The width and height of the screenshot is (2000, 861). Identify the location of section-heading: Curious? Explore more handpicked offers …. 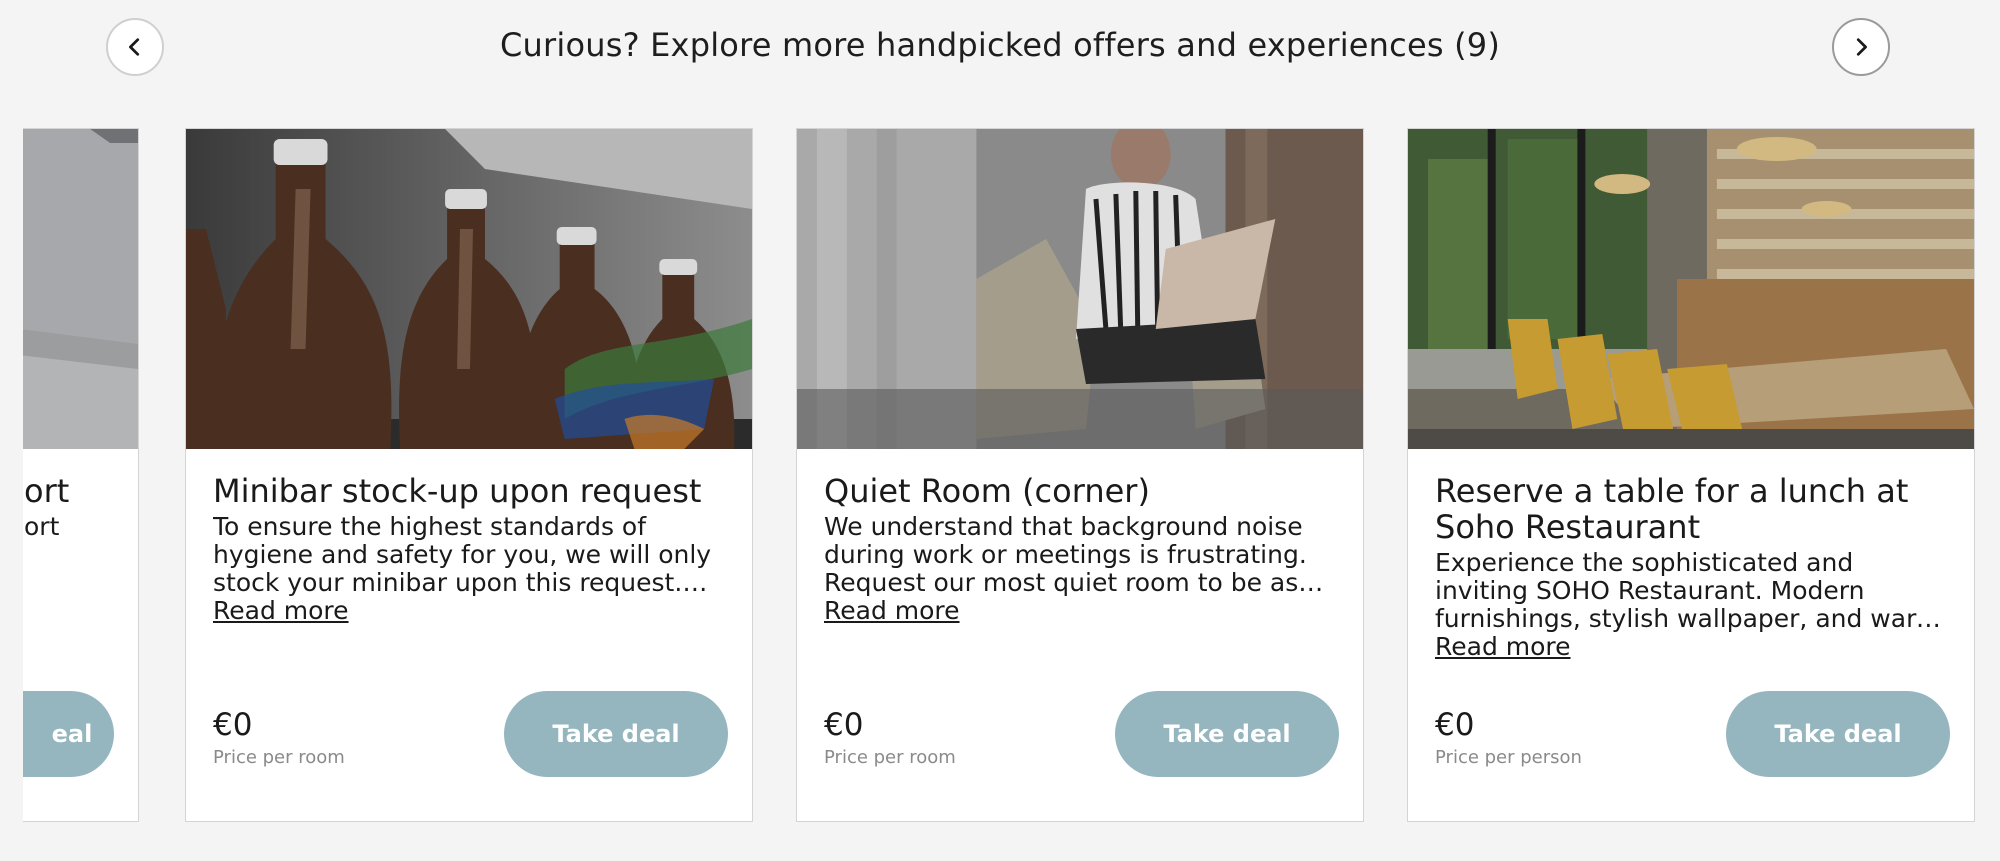
(1000, 45).